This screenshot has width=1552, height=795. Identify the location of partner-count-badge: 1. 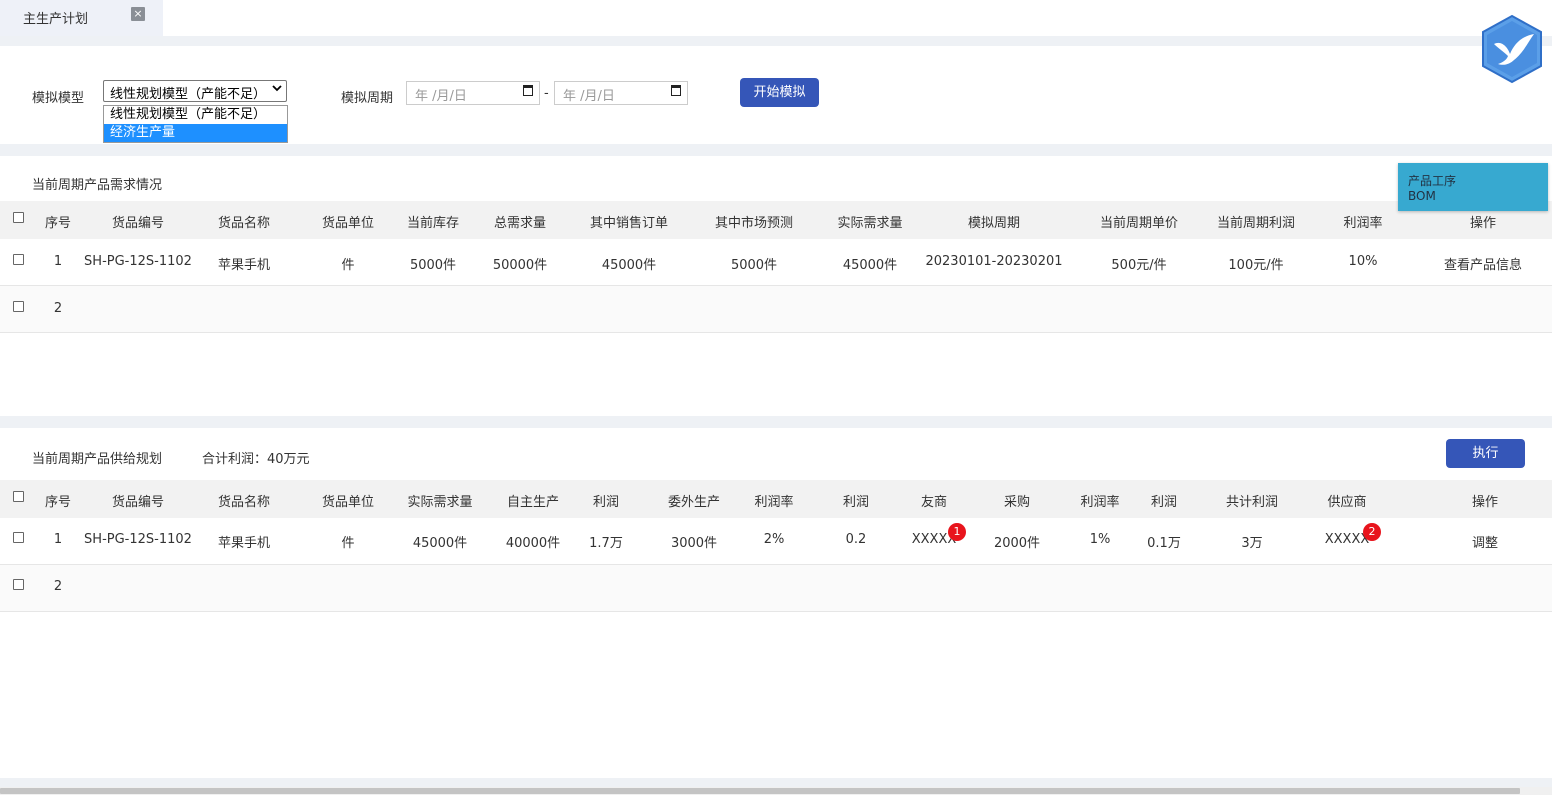
(957, 532).